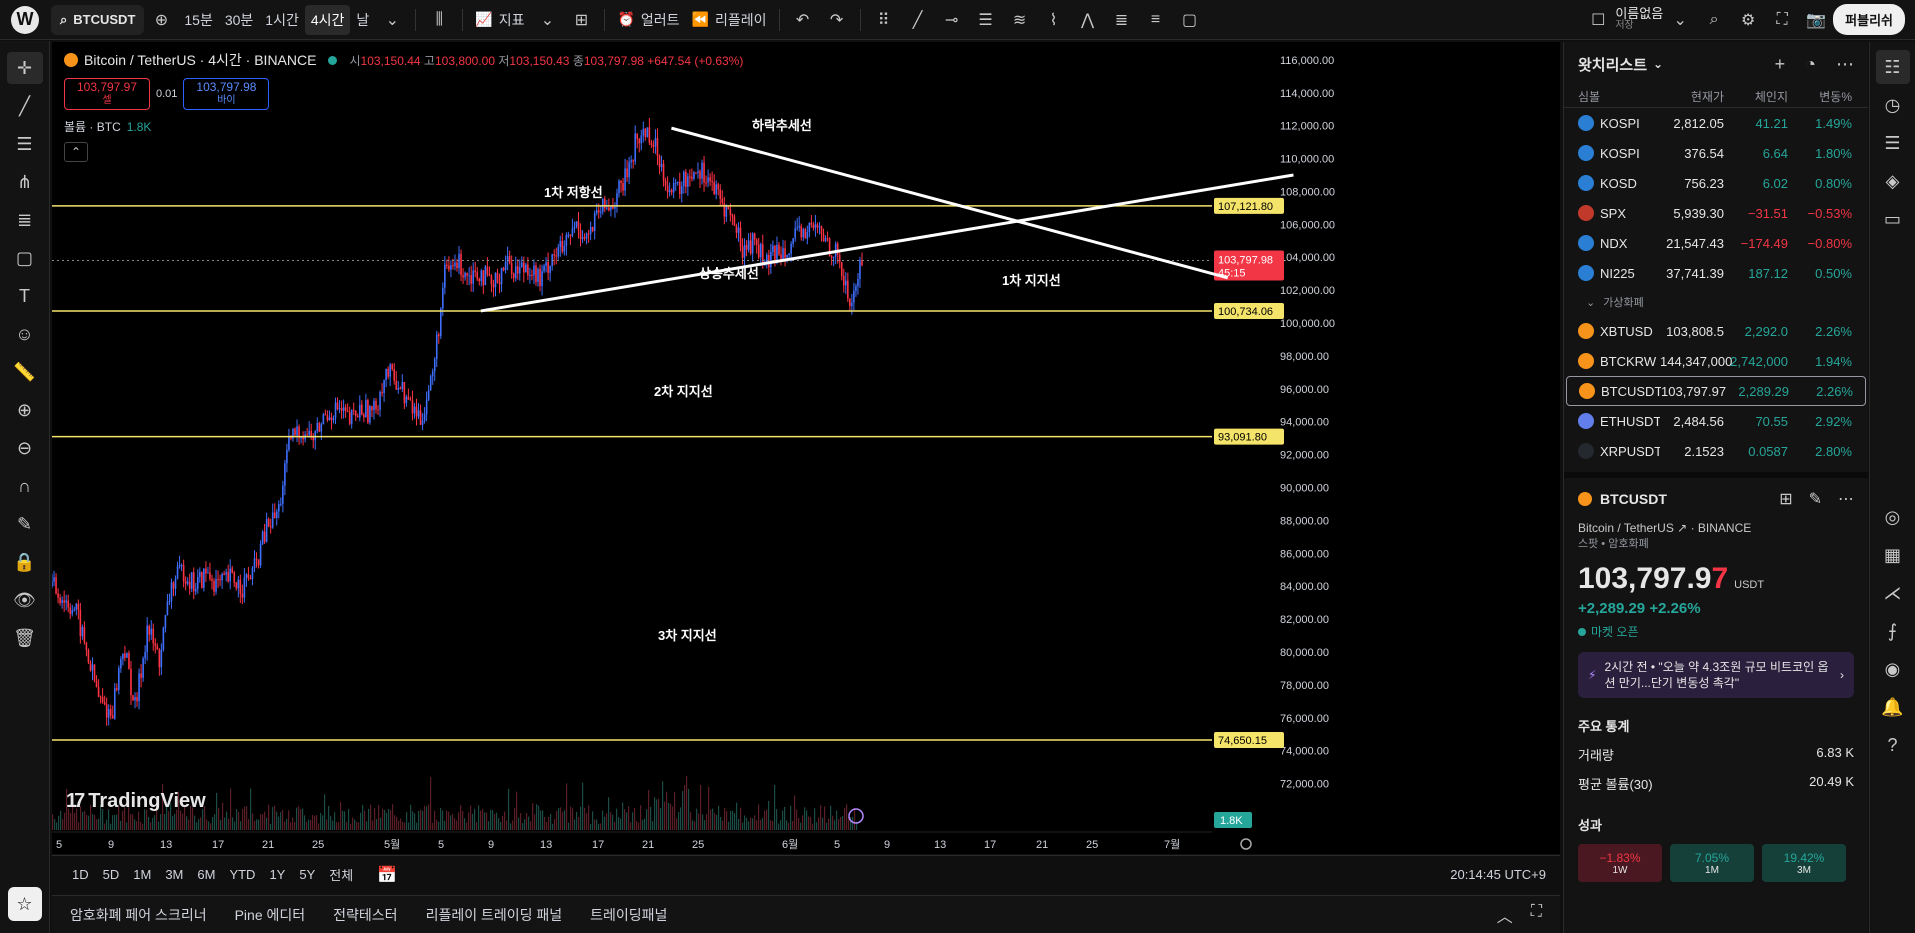 This screenshot has height=933, width=1915. Describe the element at coordinates (547, 20) in the screenshot. I see `indicators-dropdown-icon: ⌄` at that location.